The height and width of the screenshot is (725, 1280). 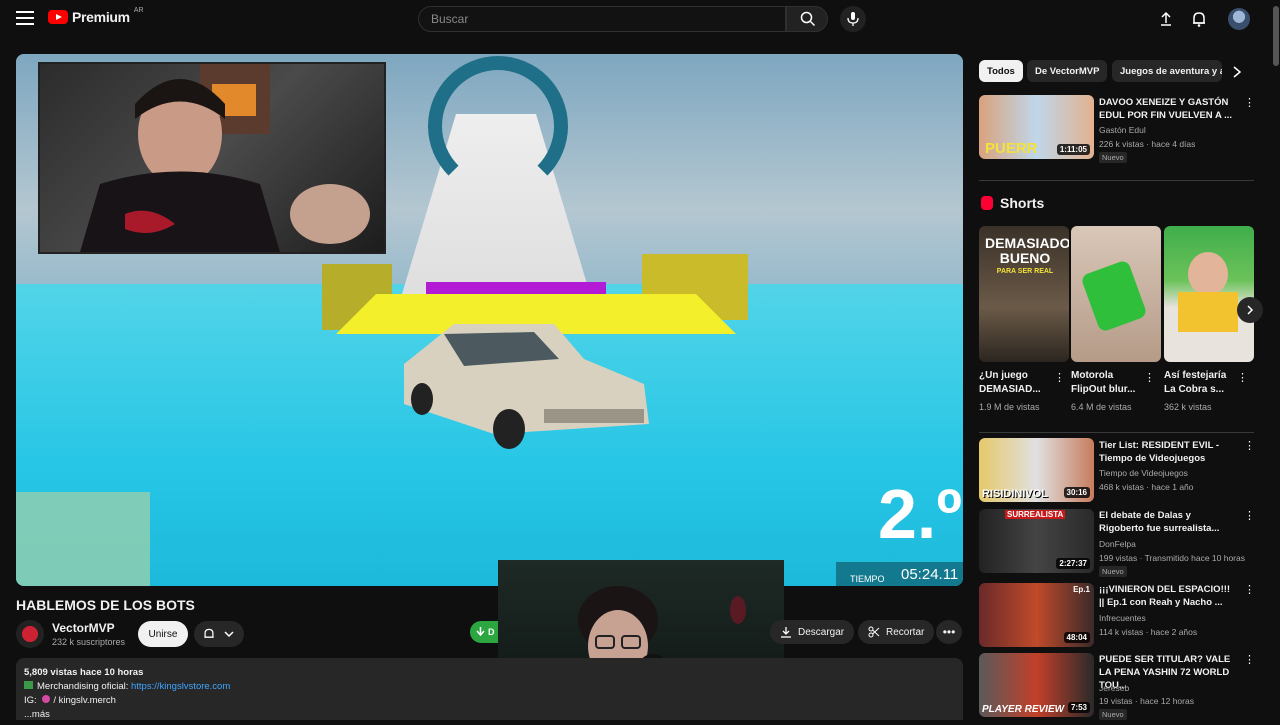 I want to click on short-thumbnail-subtext: PARA SER REAL, so click(x=1025, y=271).